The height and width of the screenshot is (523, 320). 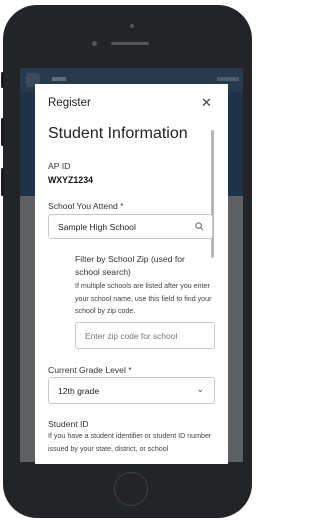 I want to click on camera-dot, so click(x=132, y=26).